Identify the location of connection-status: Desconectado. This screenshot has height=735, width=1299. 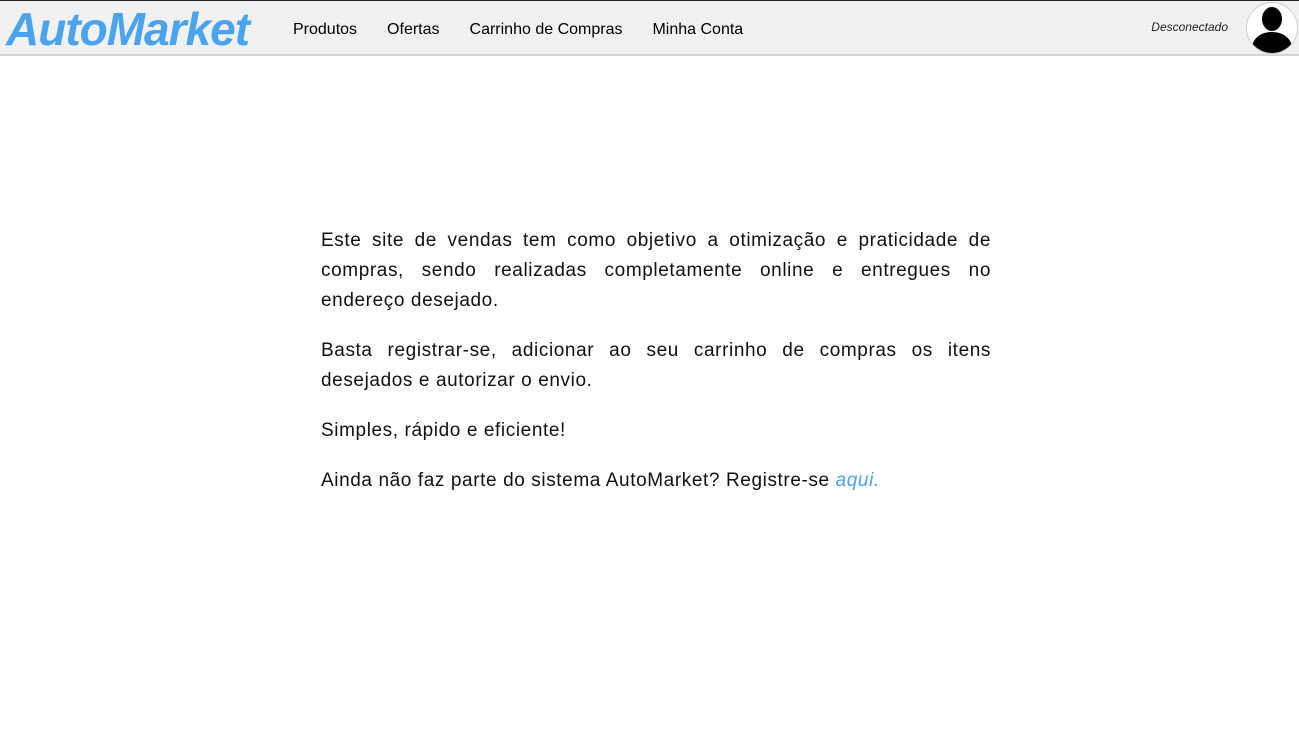
(1189, 27).